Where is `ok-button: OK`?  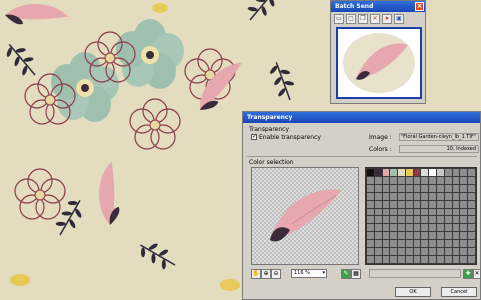
ok-button: OK is located at coordinates (413, 292).